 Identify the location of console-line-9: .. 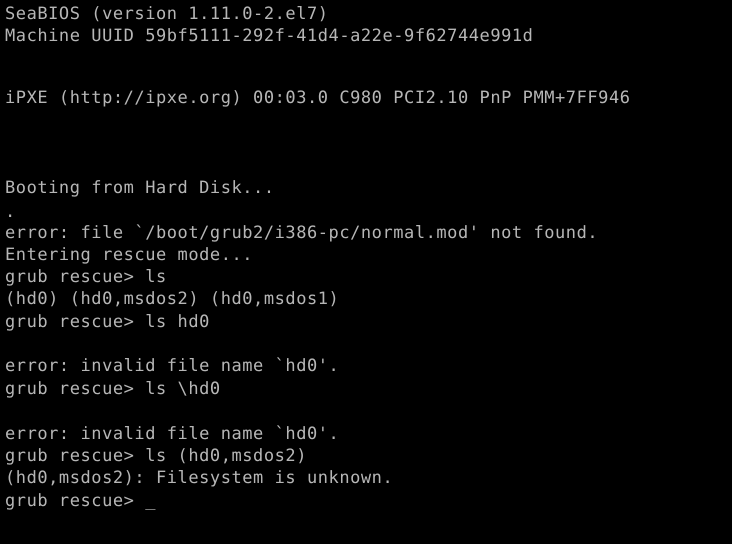
(10, 212).